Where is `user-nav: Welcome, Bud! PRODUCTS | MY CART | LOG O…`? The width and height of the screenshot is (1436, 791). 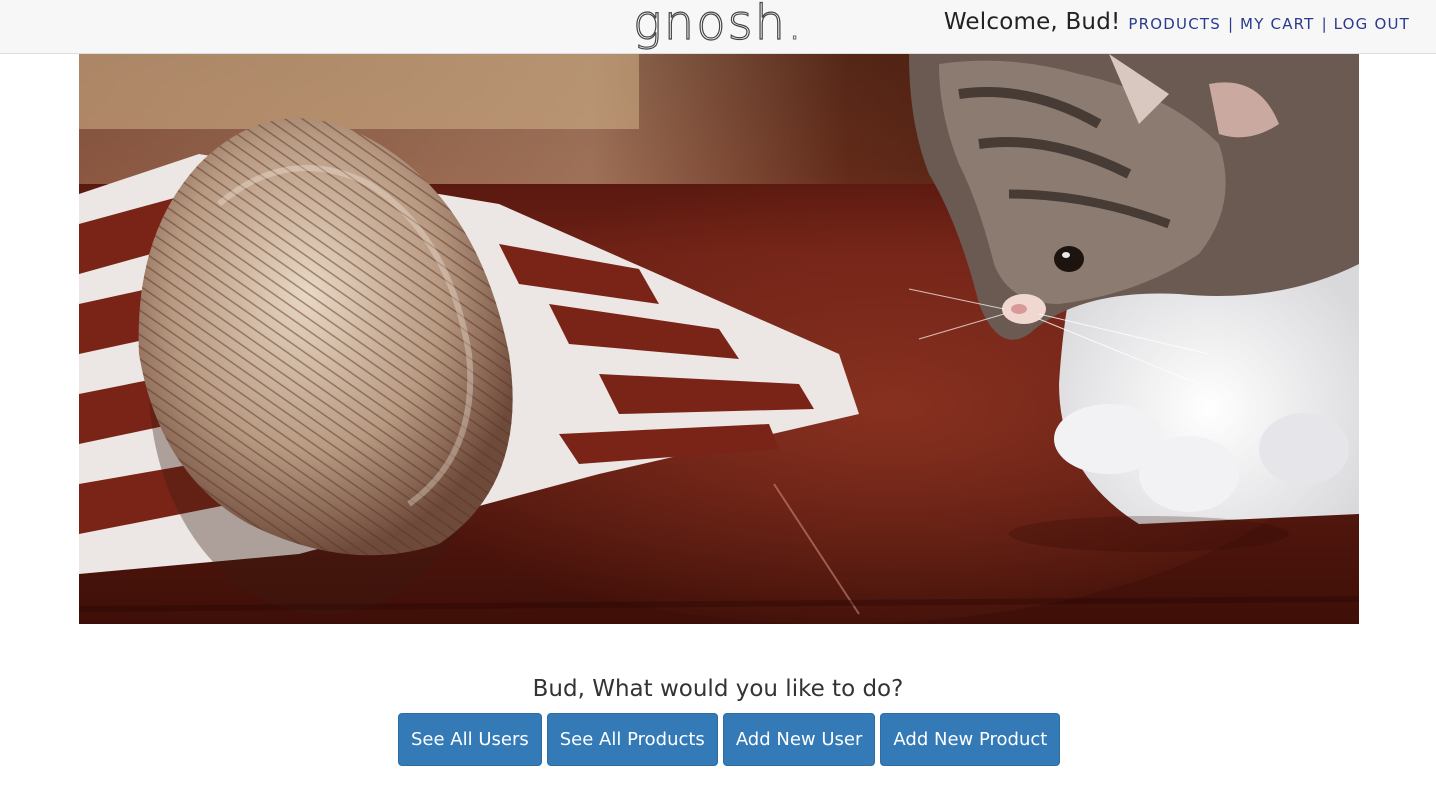 user-nav: Welcome, Bud! PRODUCTS | MY CART | LOG O… is located at coordinates (1177, 22).